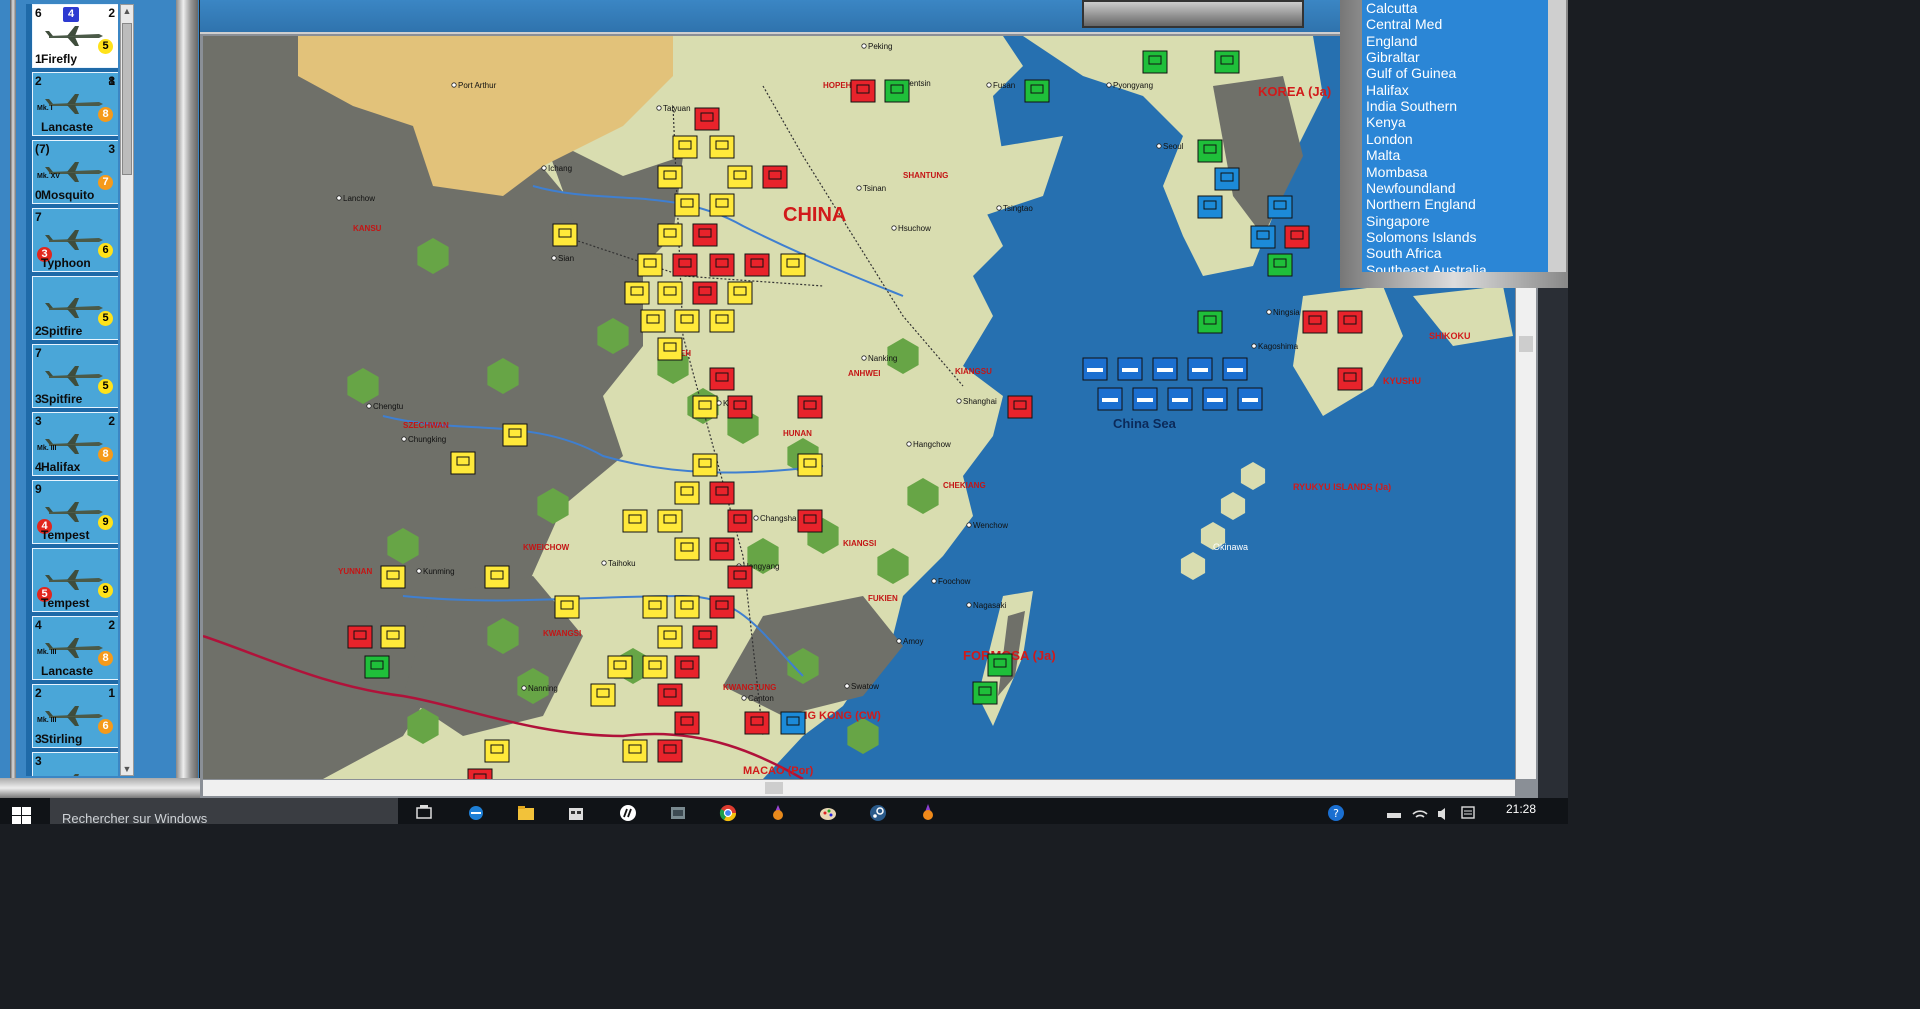 This screenshot has width=1920, height=1009. I want to click on theater-item: Kenya, so click(1386, 122).